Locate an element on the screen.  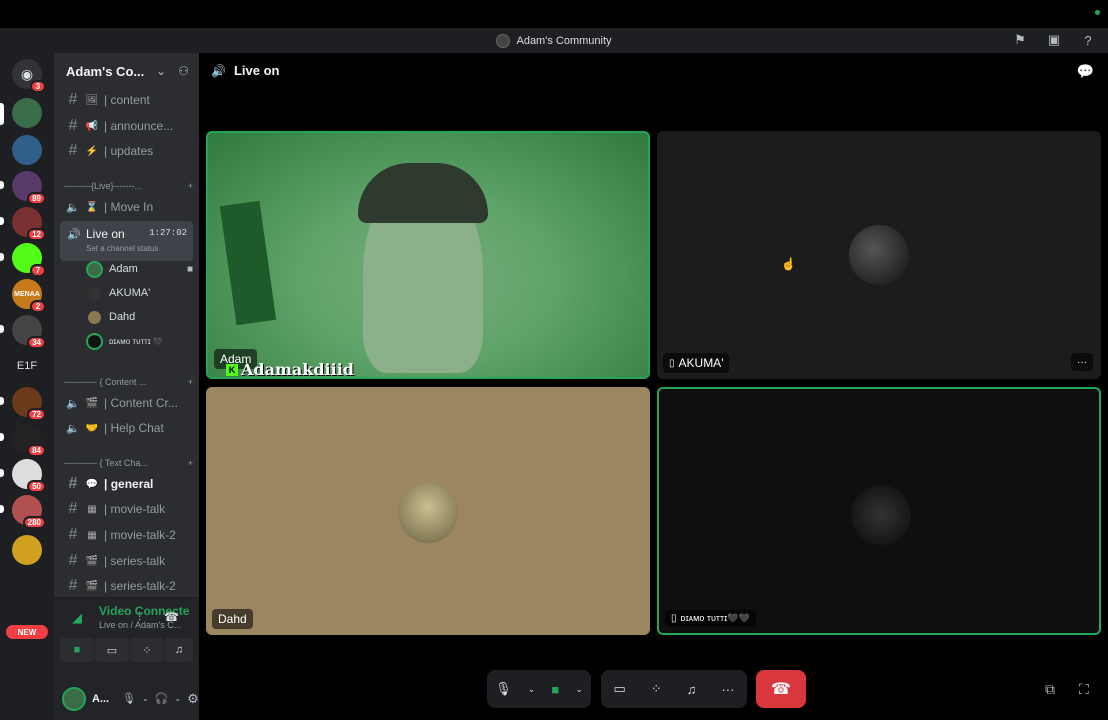
gear-icon: ⚙ is located at coordinates (193, 699).